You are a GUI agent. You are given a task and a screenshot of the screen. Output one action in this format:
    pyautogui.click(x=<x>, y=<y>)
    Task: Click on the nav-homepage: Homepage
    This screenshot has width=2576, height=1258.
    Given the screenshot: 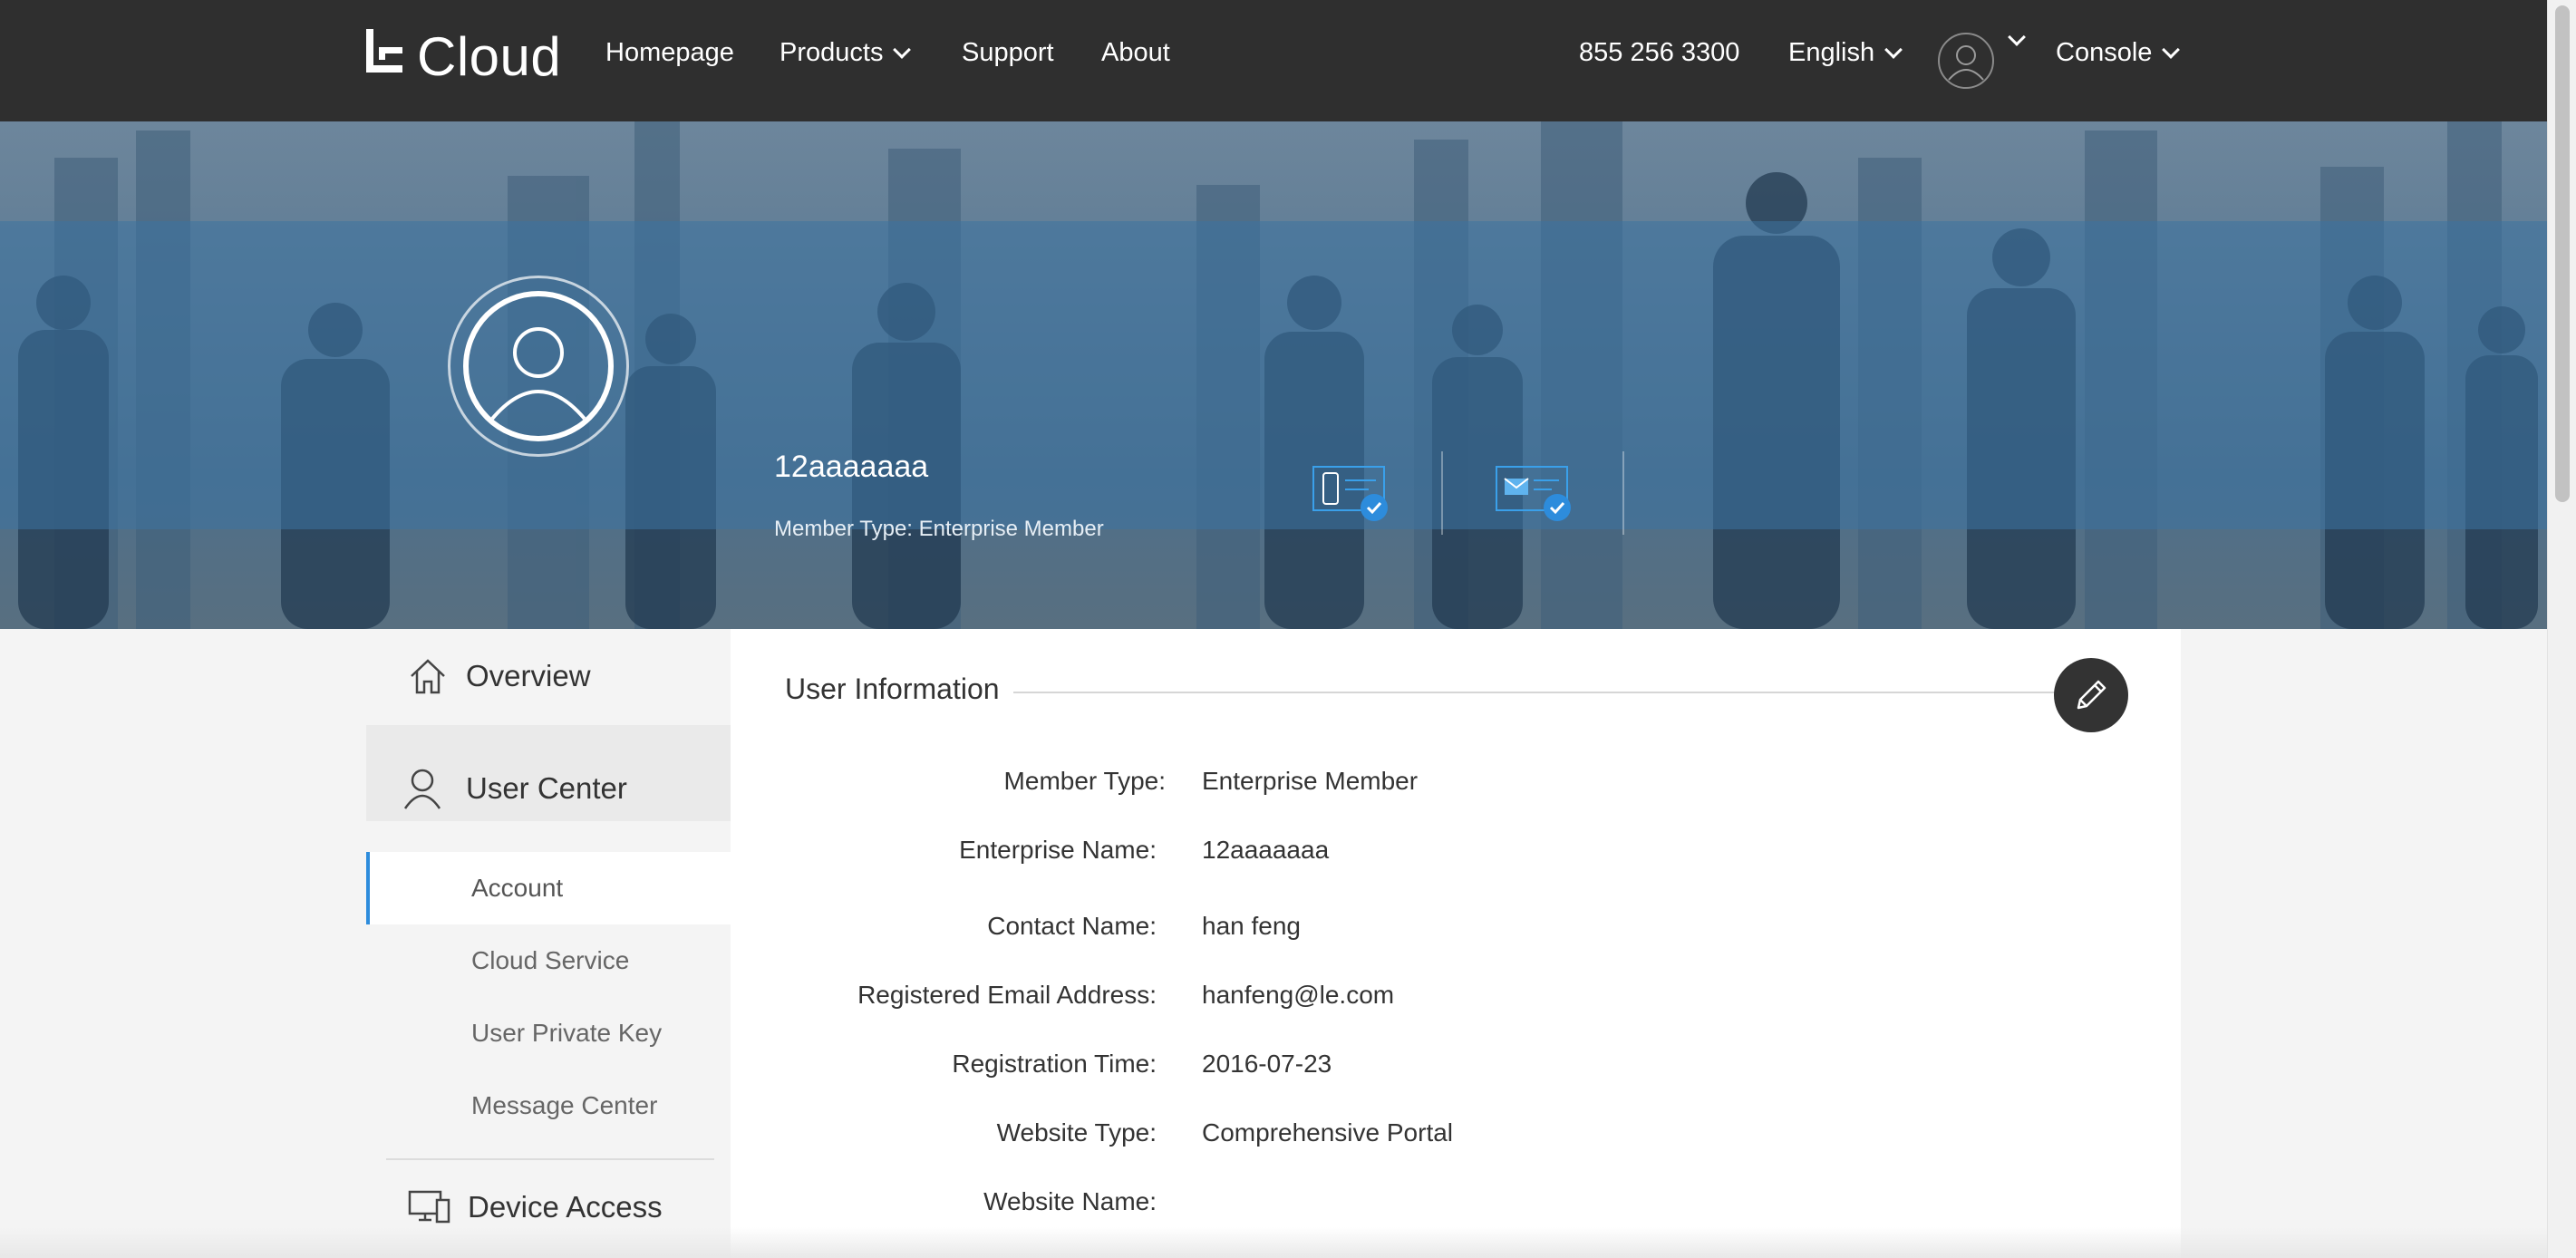 What is the action you would take?
    pyautogui.click(x=669, y=53)
    